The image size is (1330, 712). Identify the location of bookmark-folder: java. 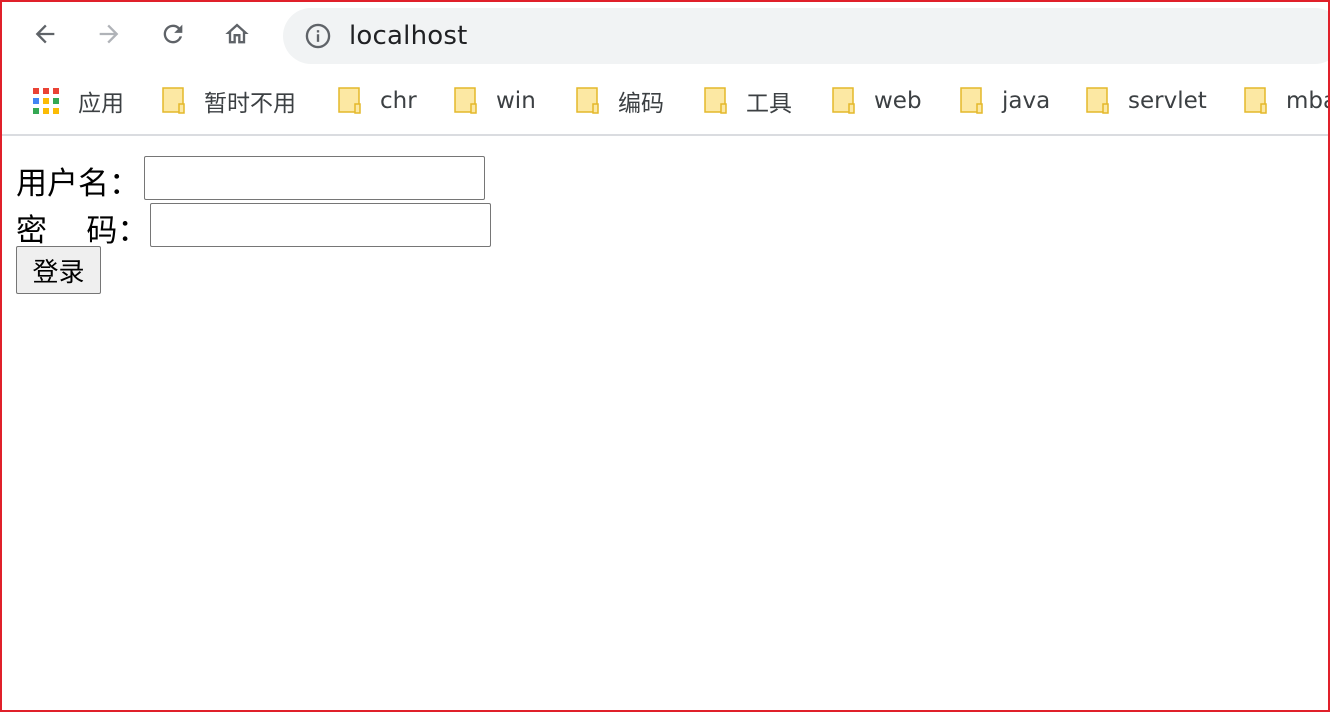
(1005, 101).